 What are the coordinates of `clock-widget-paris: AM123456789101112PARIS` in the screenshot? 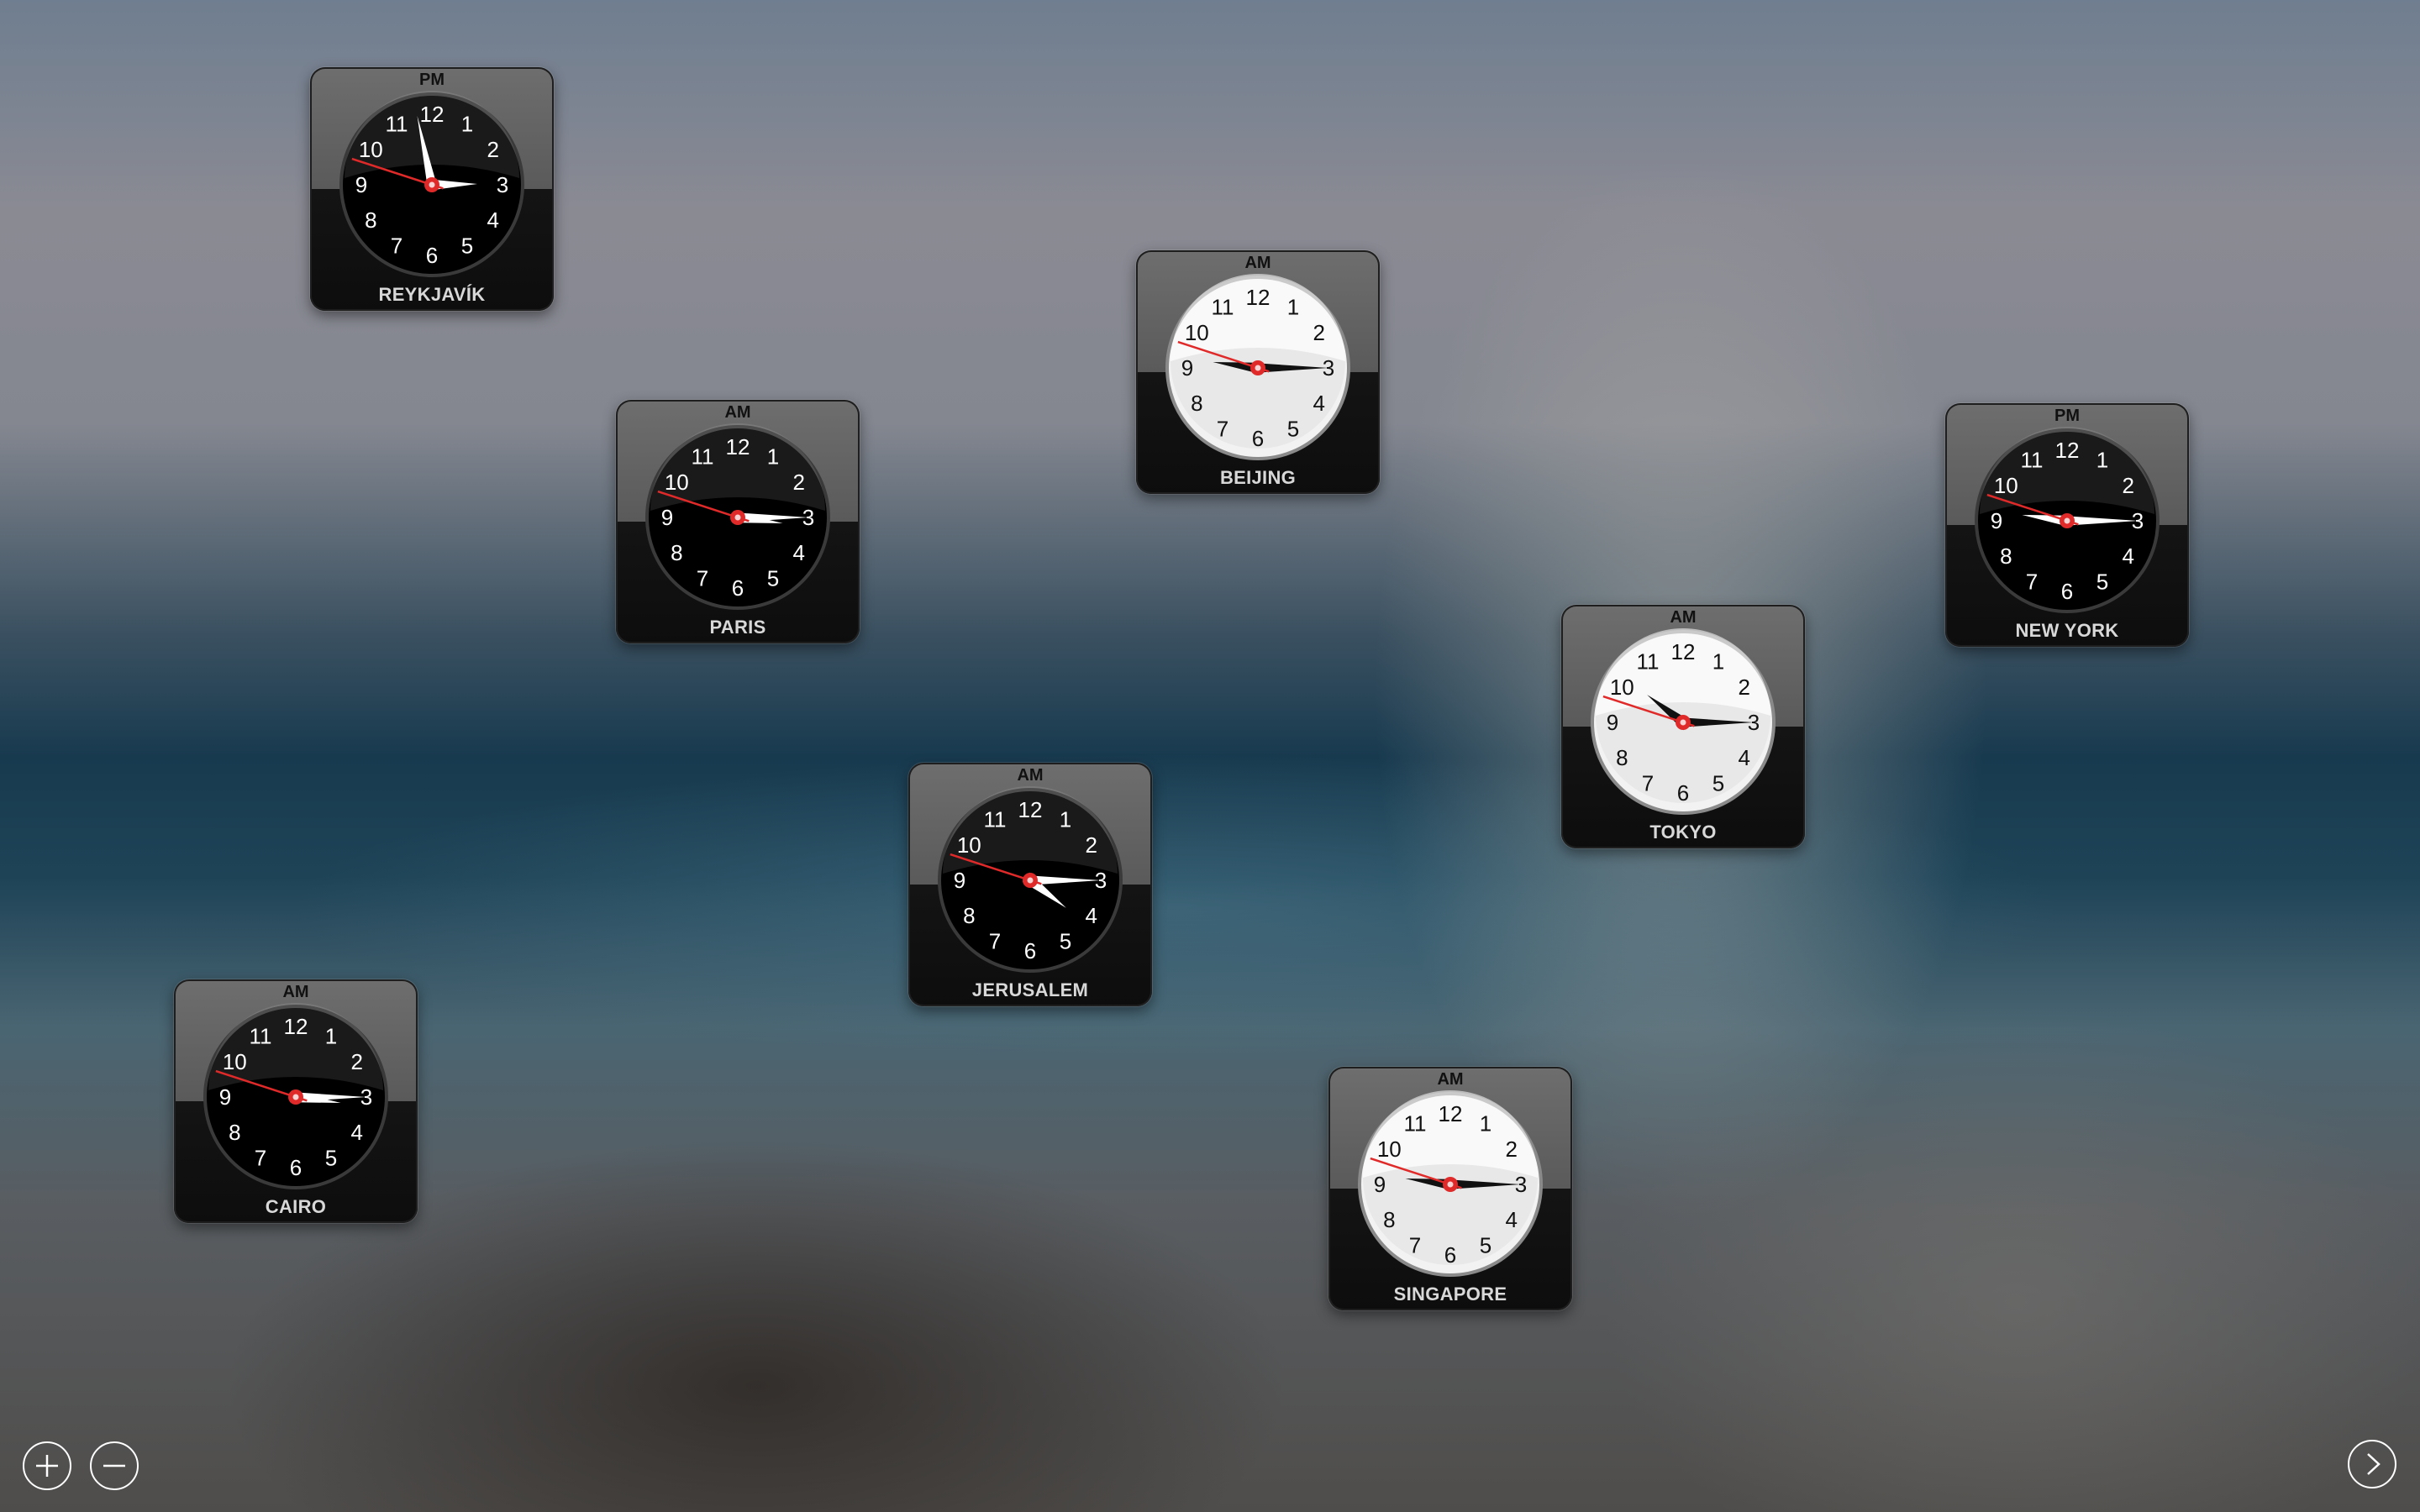 It's located at (738, 521).